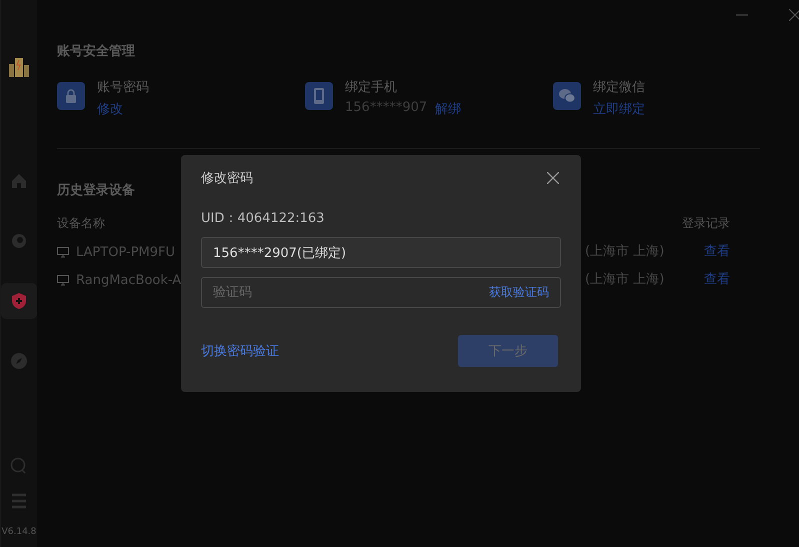  Describe the element at coordinates (129, 280) in the screenshot. I see `device-name: RangMacBook-A` at that location.